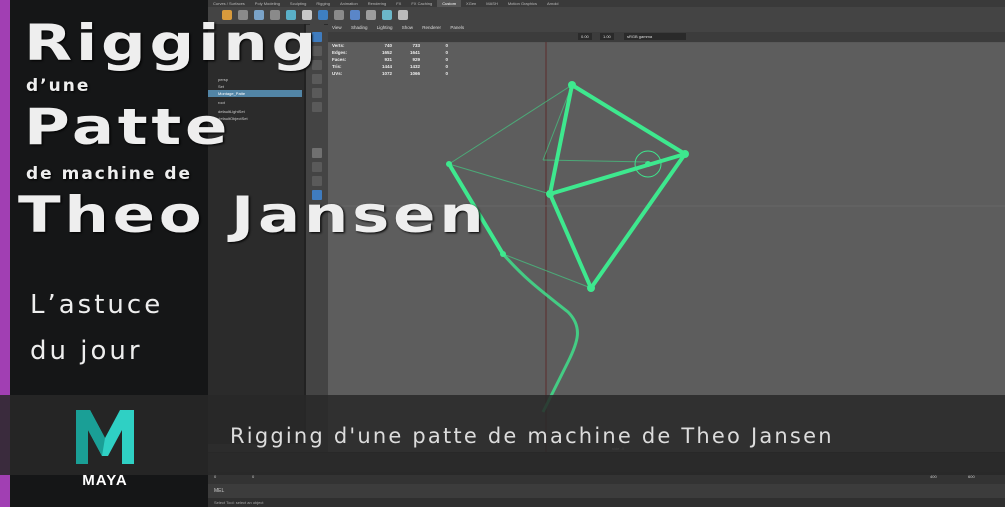  What do you see at coordinates (606, 502) in the screenshot?
I see `help-line: Select Tool: select an object` at bounding box center [606, 502].